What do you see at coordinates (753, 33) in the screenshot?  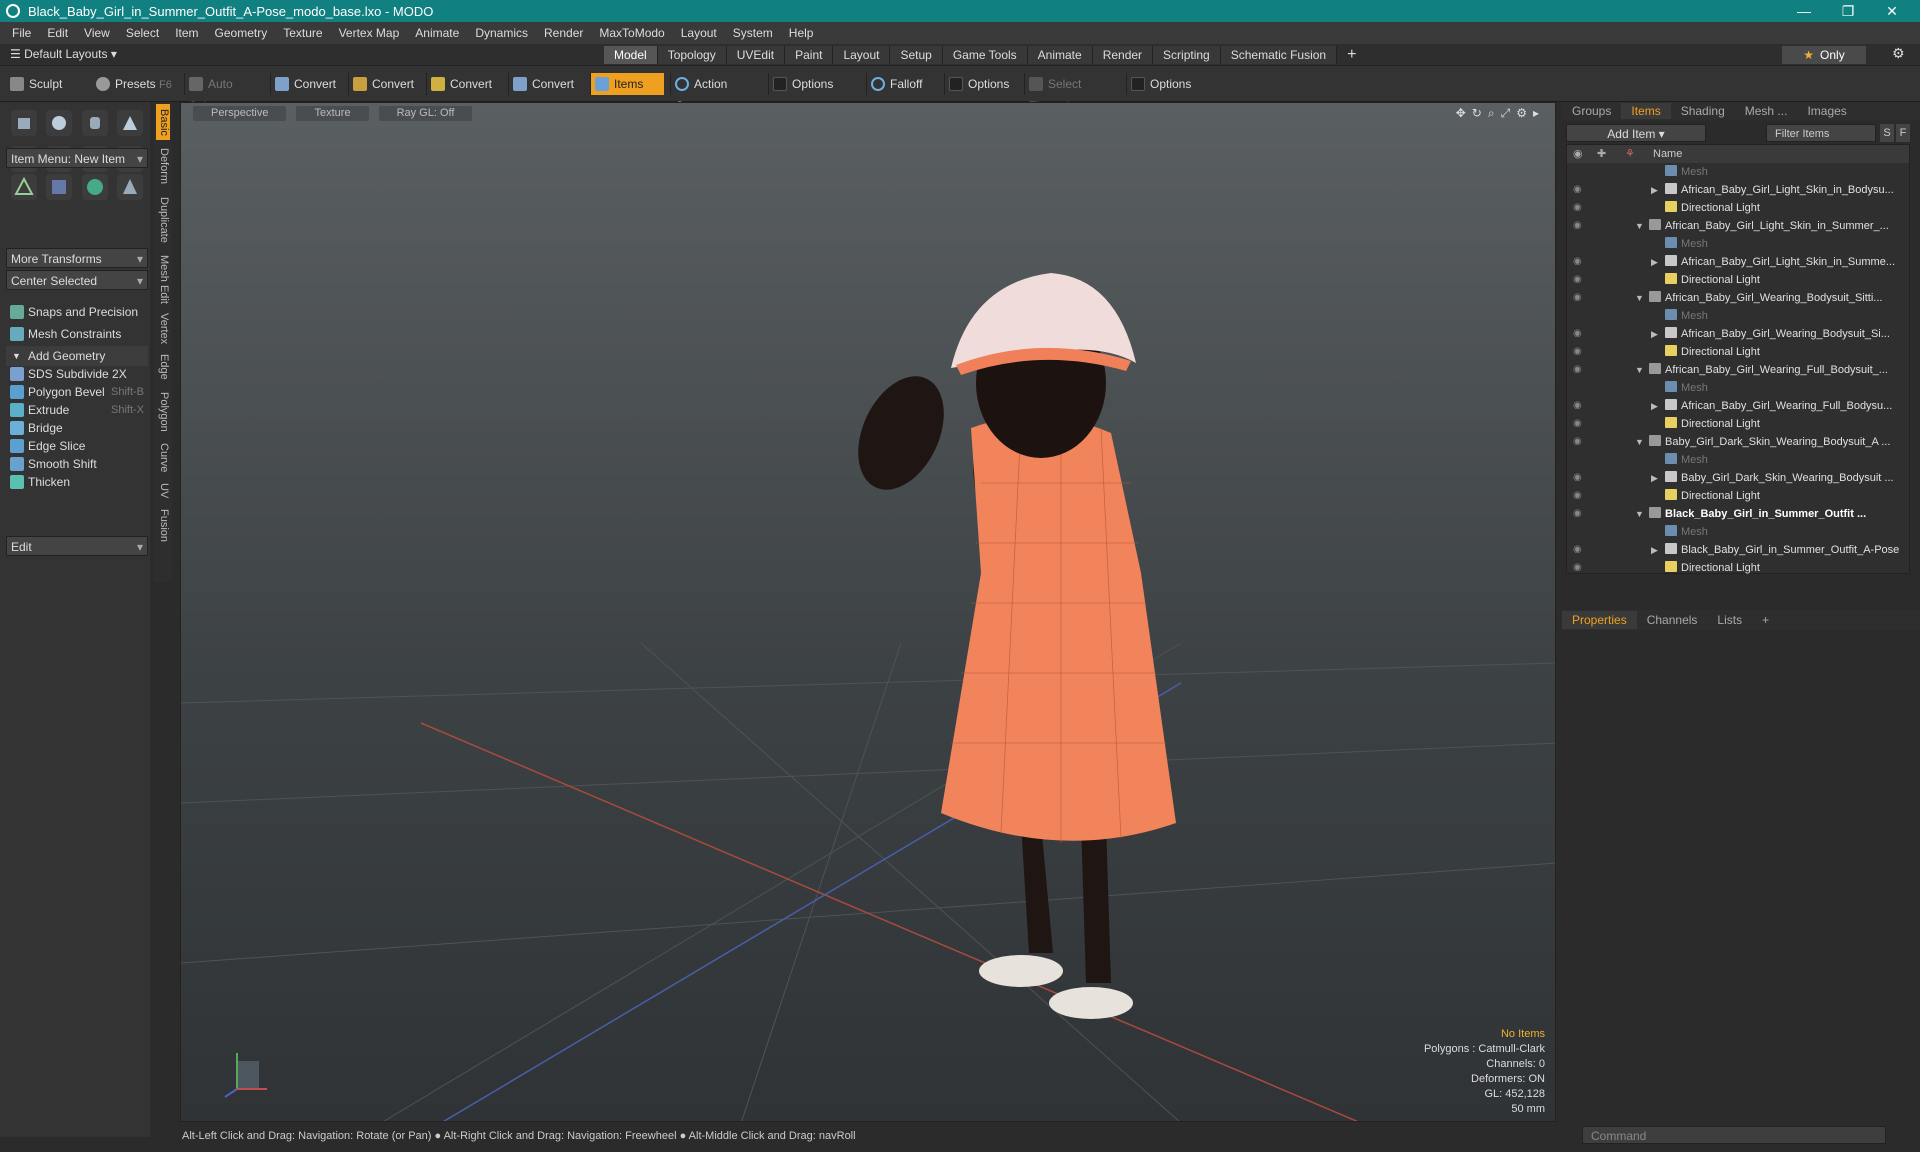 I see `menu-item-system: System` at bounding box center [753, 33].